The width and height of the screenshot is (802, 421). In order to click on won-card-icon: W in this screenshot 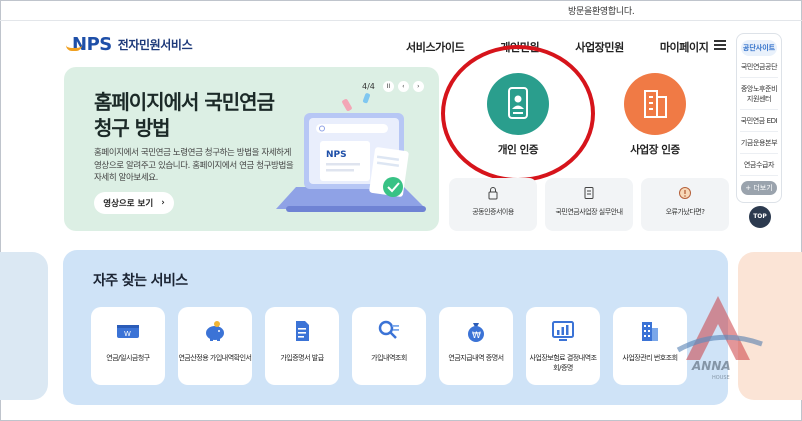, I will do `click(128, 331)`.